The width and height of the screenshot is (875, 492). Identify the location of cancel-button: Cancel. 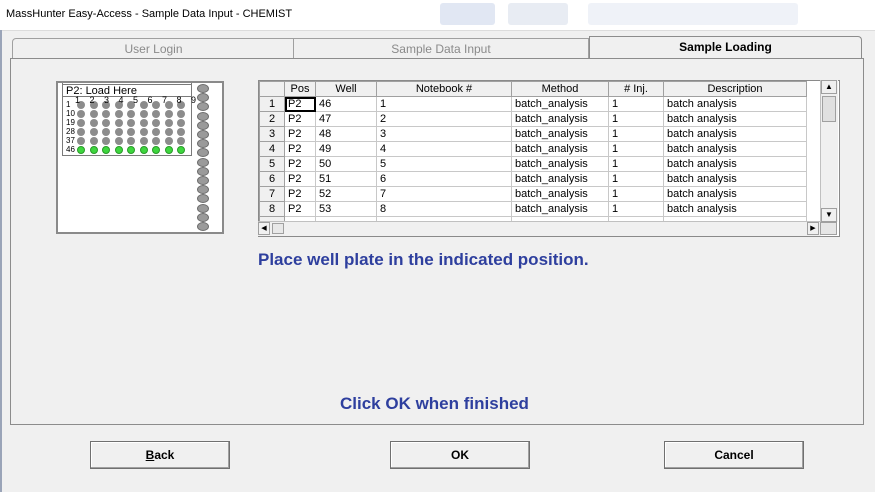
(734, 455).